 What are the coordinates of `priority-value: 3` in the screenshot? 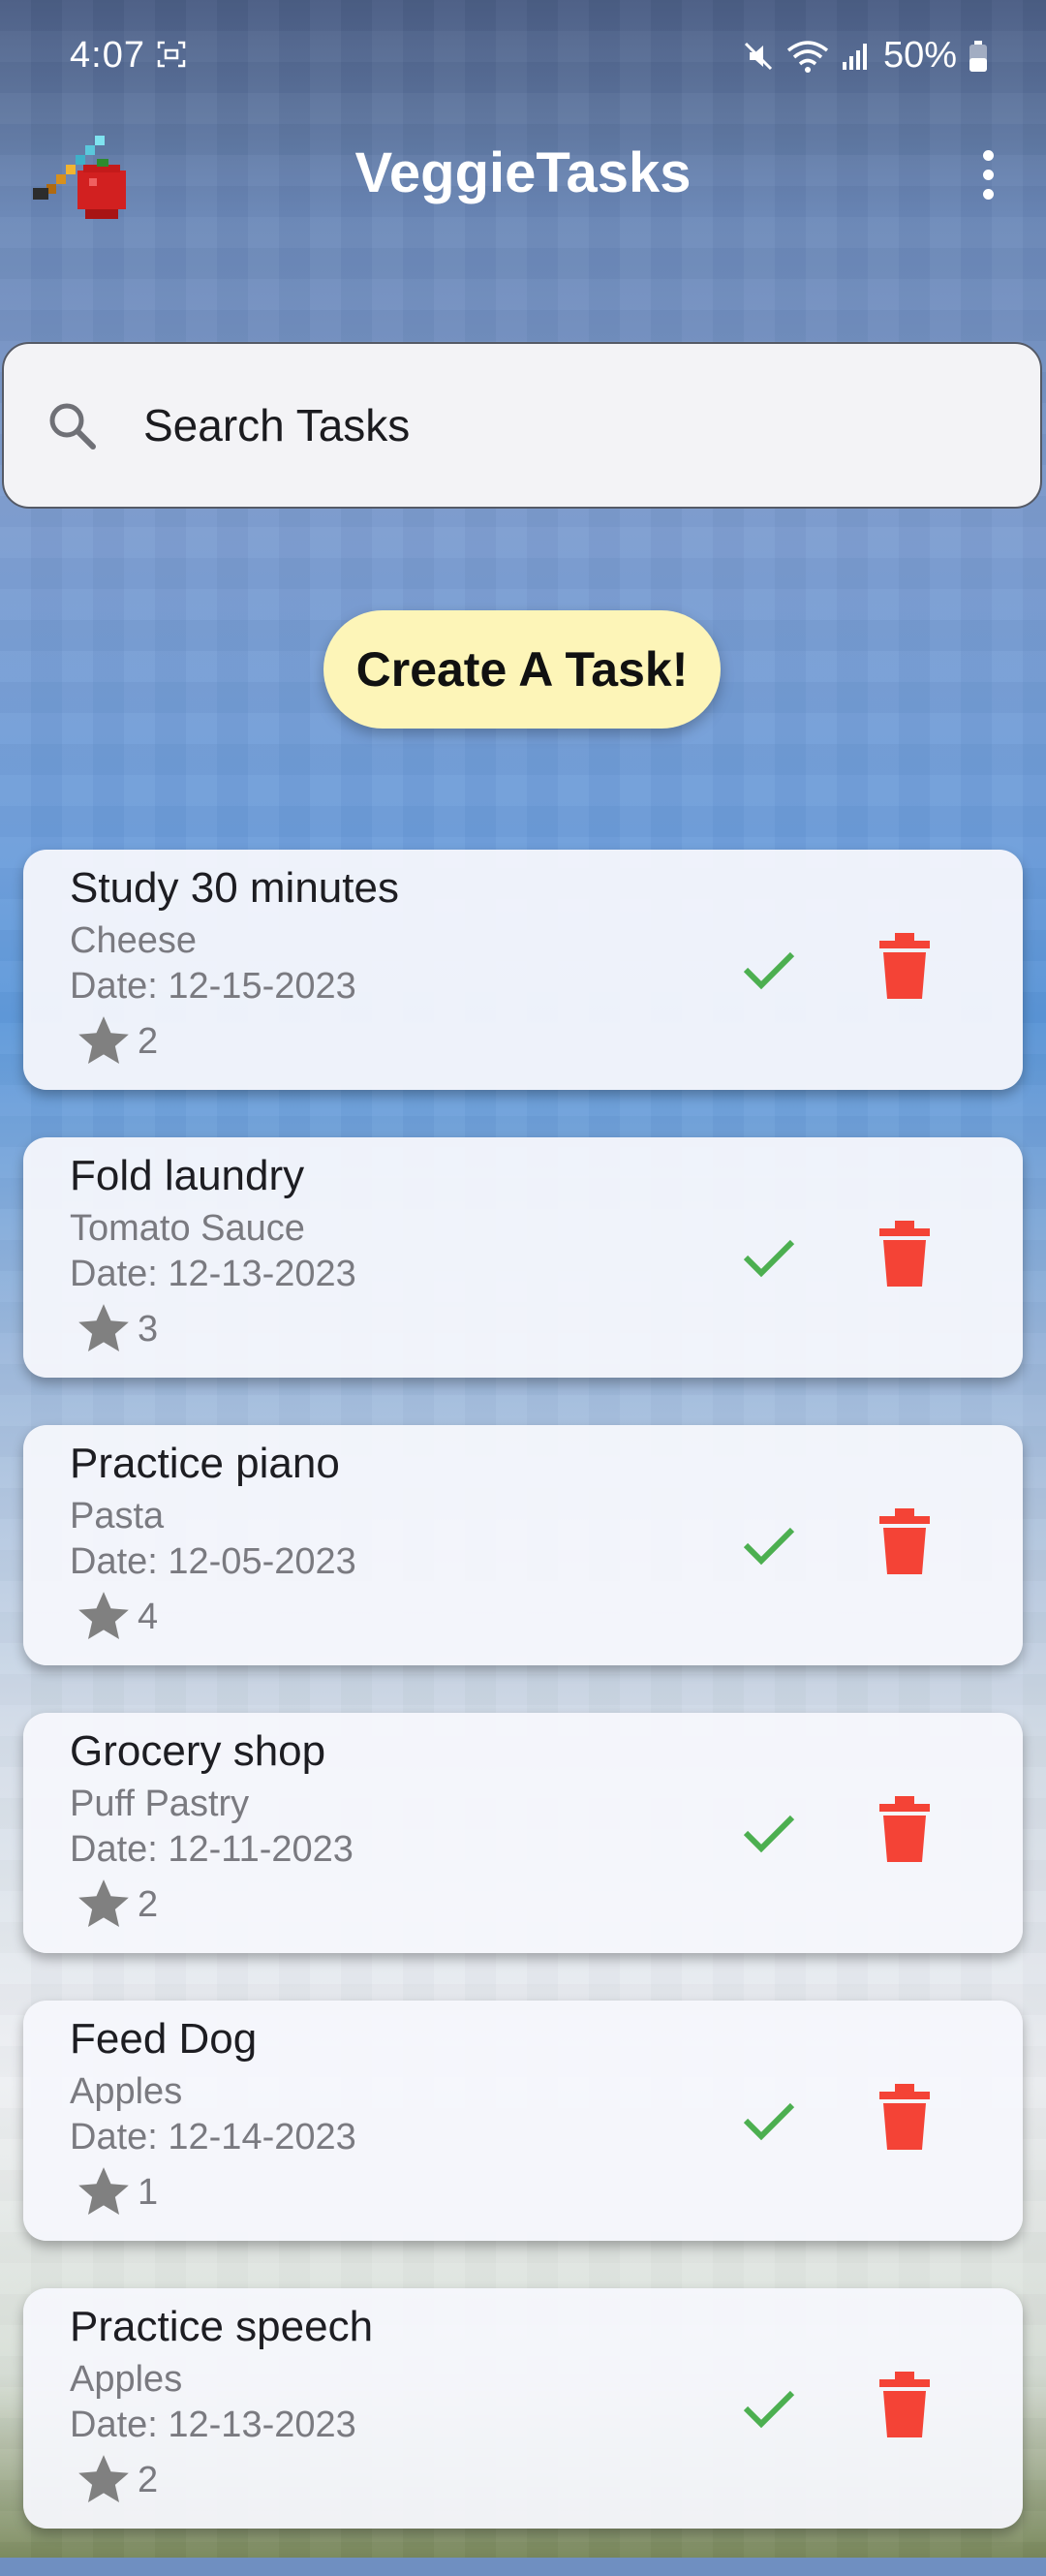 It's located at (148, 1329).